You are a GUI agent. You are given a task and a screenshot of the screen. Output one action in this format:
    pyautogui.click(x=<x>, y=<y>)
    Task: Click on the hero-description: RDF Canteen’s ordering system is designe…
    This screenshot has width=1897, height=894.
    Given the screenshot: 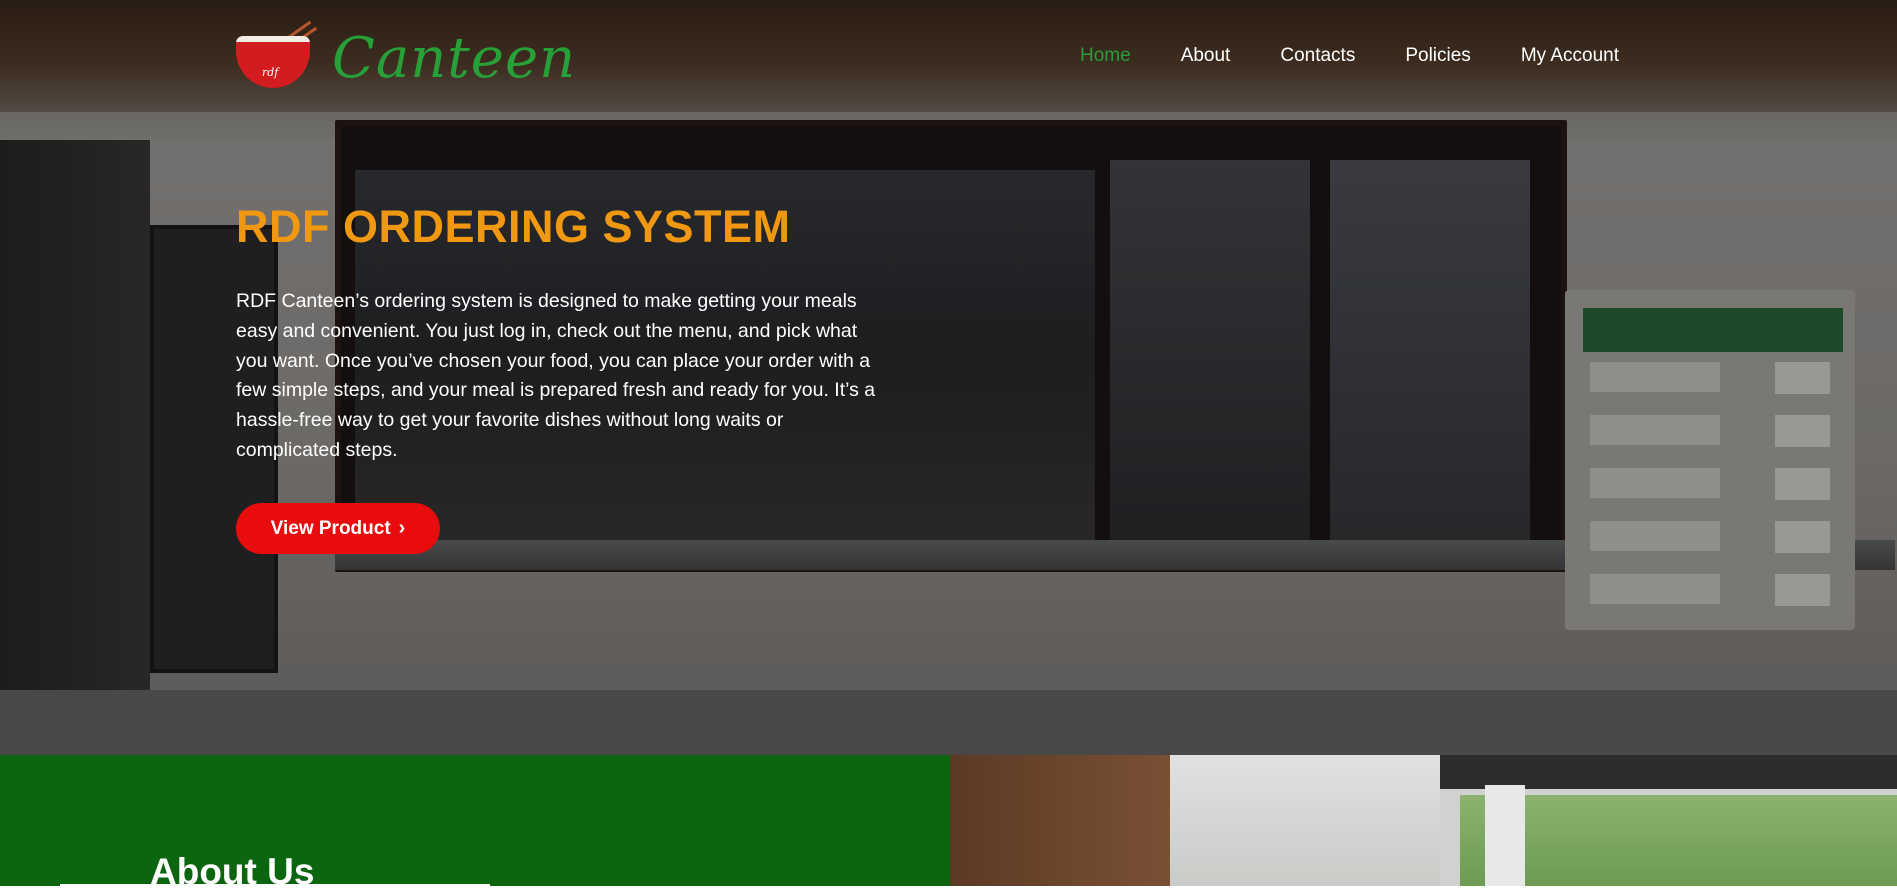 What is the action you would take?
    pyautogui.click(x=556, y=375)
    